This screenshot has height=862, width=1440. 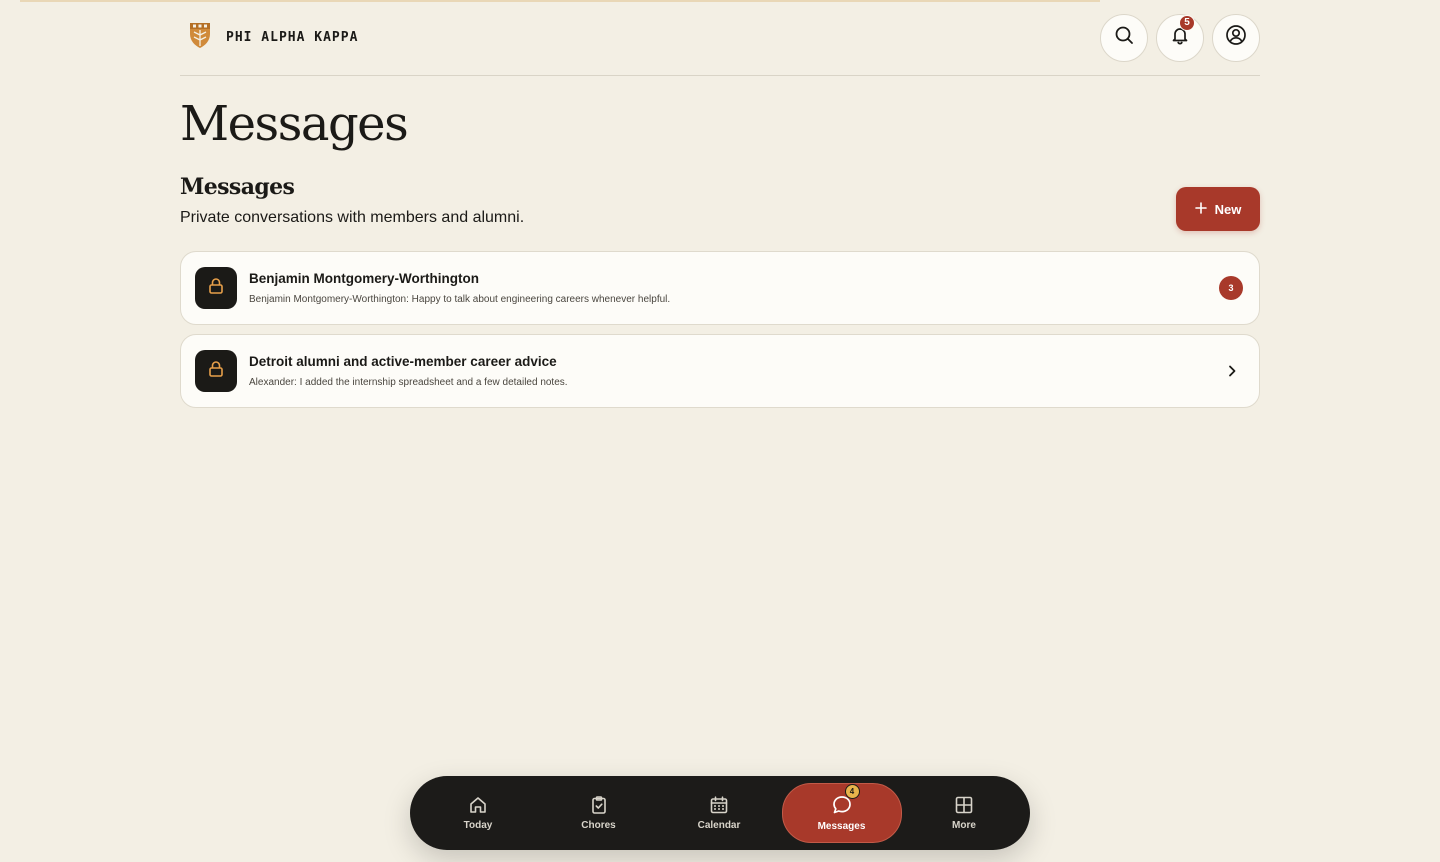 I want to click on chat-bubble-icon: 4, so click(x=845, y=800).